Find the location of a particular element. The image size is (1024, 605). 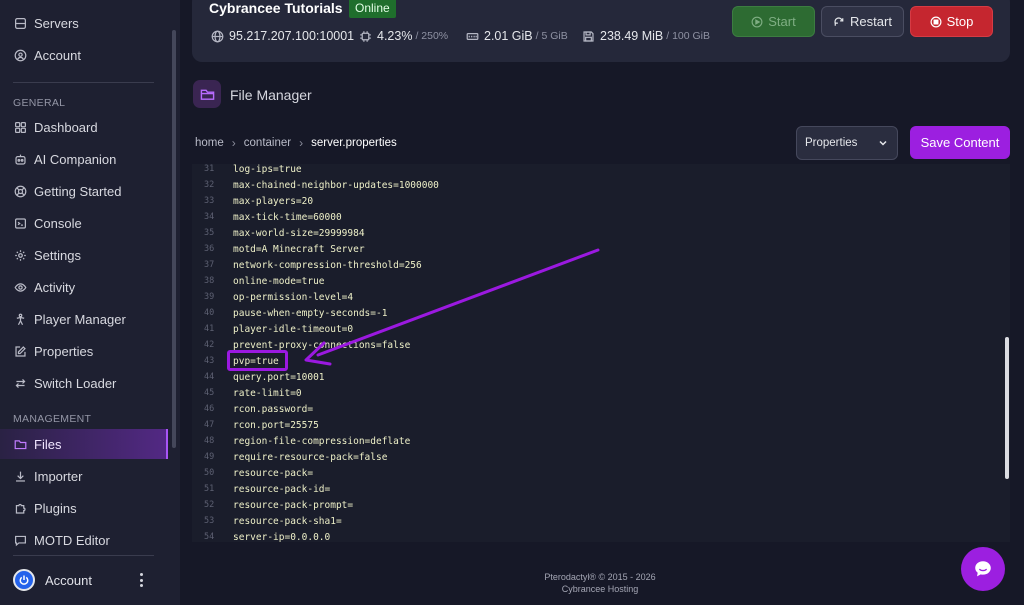

play-circle-icon is located at coordinates (757, 22).